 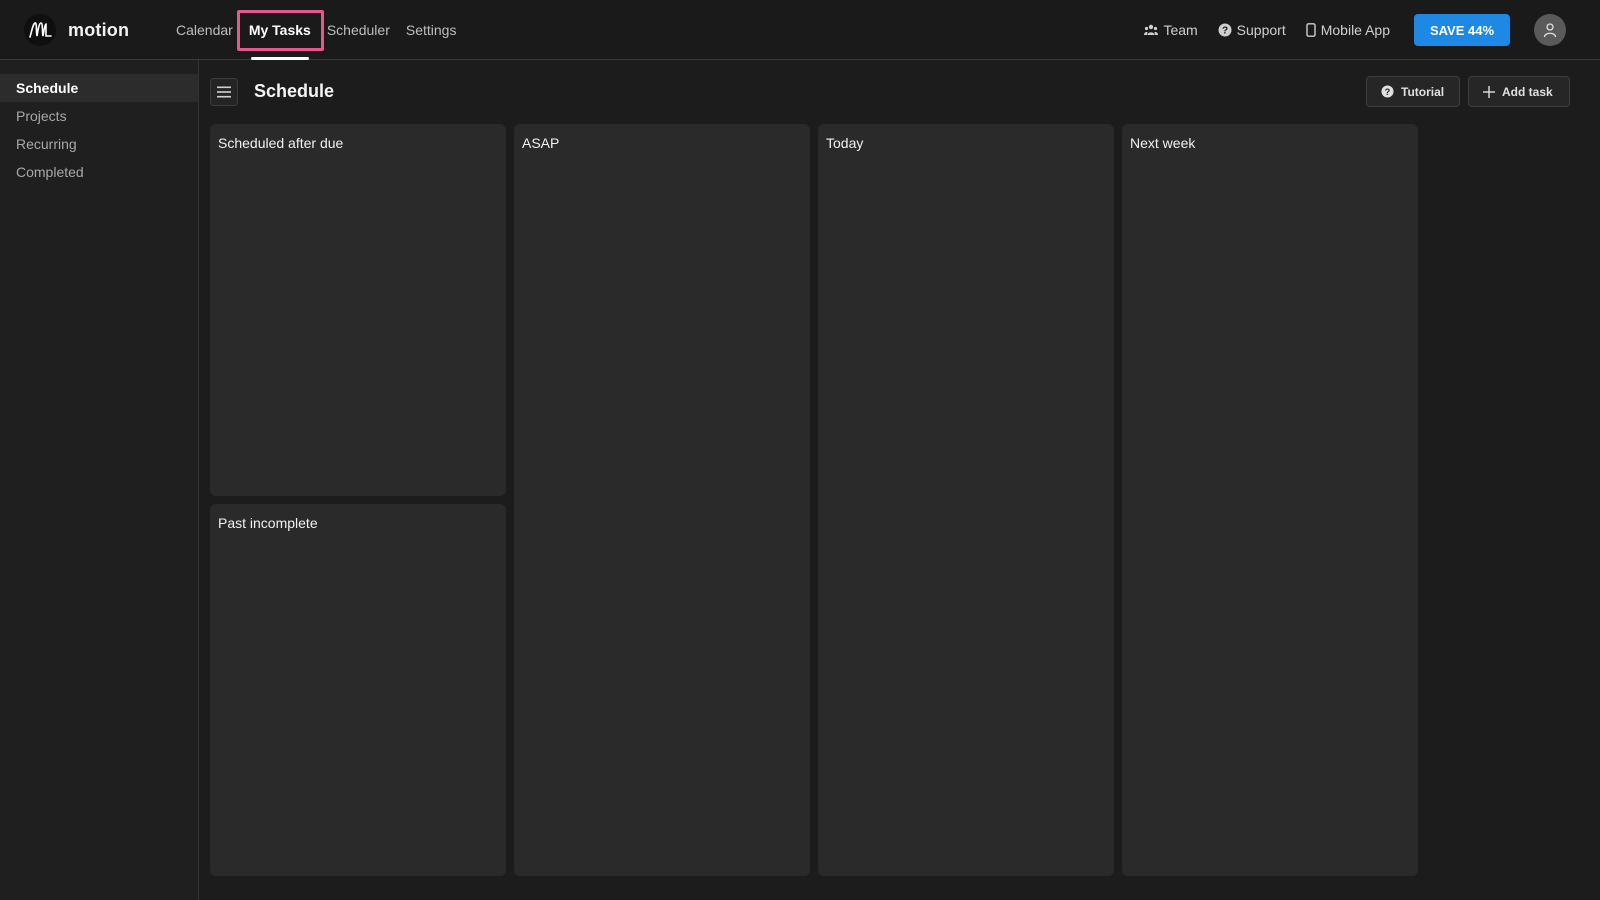 I want to click on tutorial-label: Tutorial, so click(x=1422, y=92).